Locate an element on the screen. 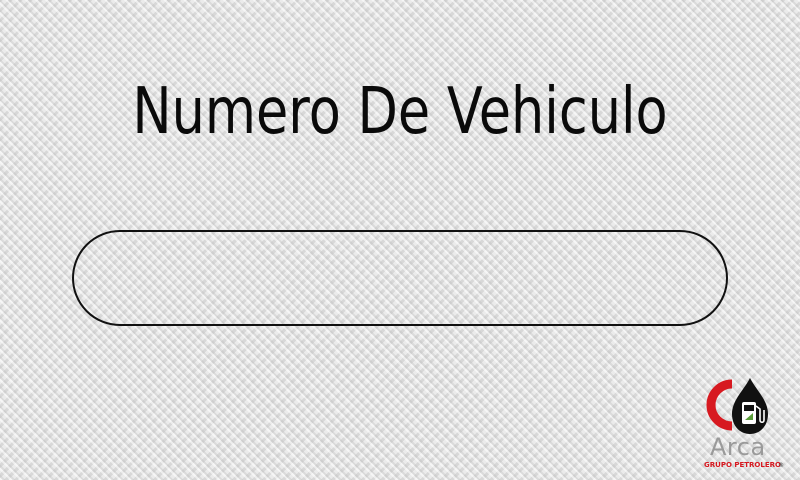 This screenshot has width=800, height=480. brand-name: Arca is located at coordinates (738, 447).